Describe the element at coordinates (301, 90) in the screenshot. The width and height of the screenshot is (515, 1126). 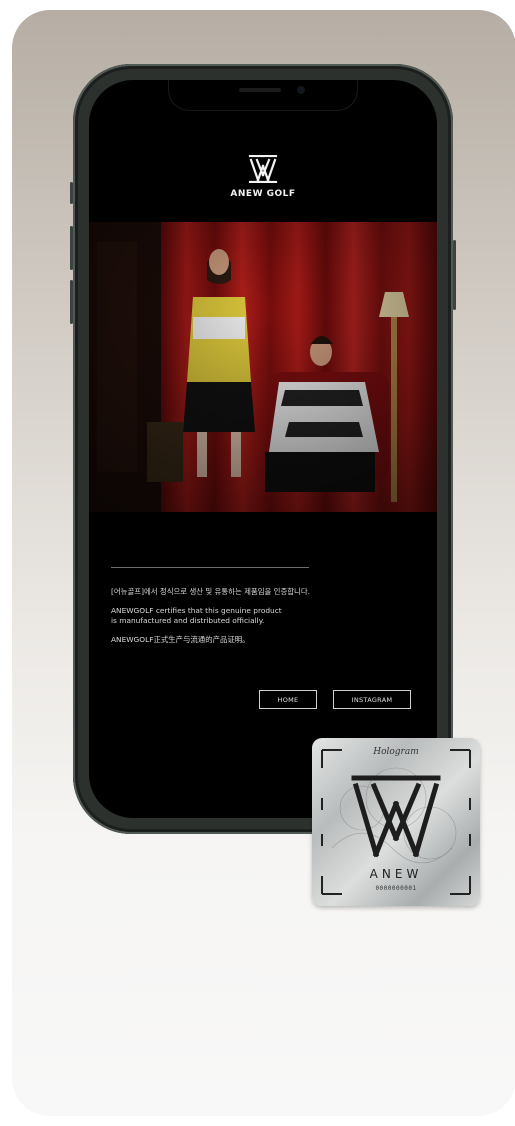
I see `front-camera-icon` at that location.